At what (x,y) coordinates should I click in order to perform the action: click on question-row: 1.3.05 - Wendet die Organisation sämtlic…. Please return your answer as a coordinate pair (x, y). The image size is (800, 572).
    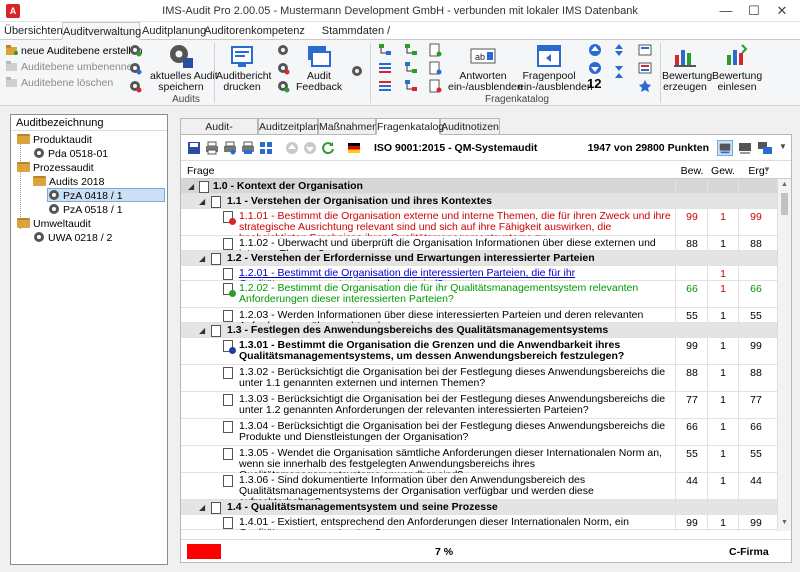
    Looking at the image, I should click on (479, 459).